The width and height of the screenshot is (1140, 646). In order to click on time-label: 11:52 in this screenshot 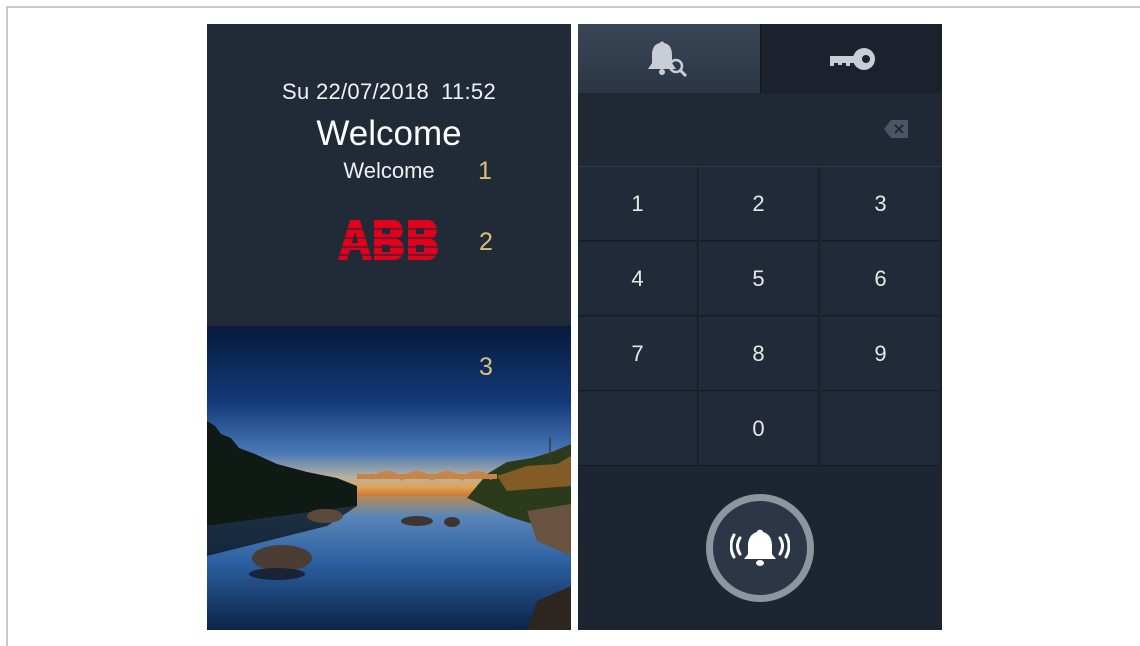, I will do `click(468, 91)`.